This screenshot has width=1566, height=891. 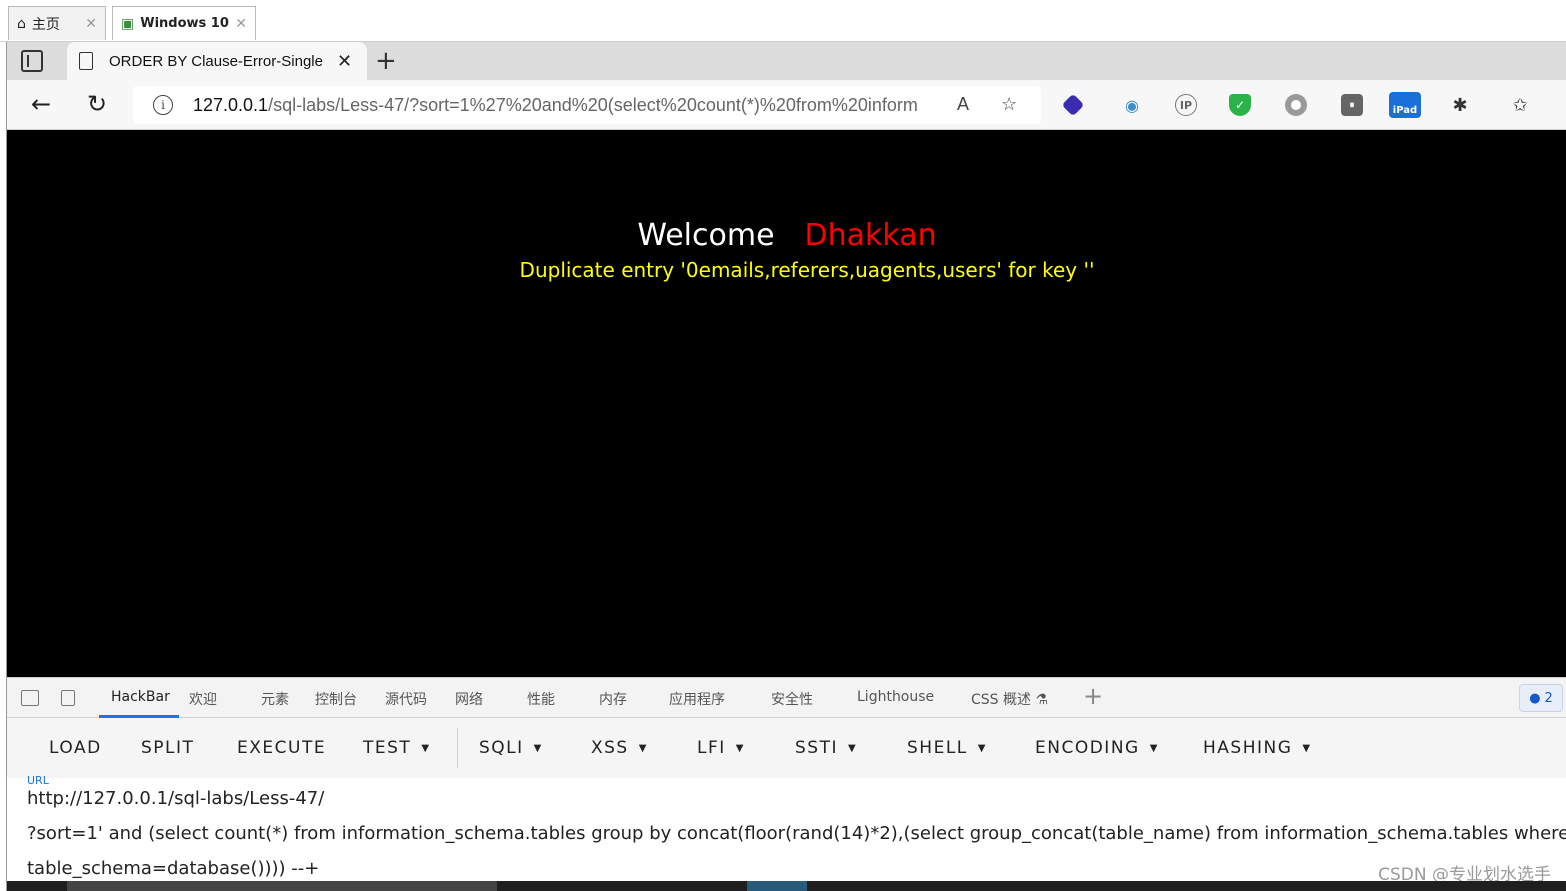 I want to click on info-icon: i, so click(x=163, y=105).